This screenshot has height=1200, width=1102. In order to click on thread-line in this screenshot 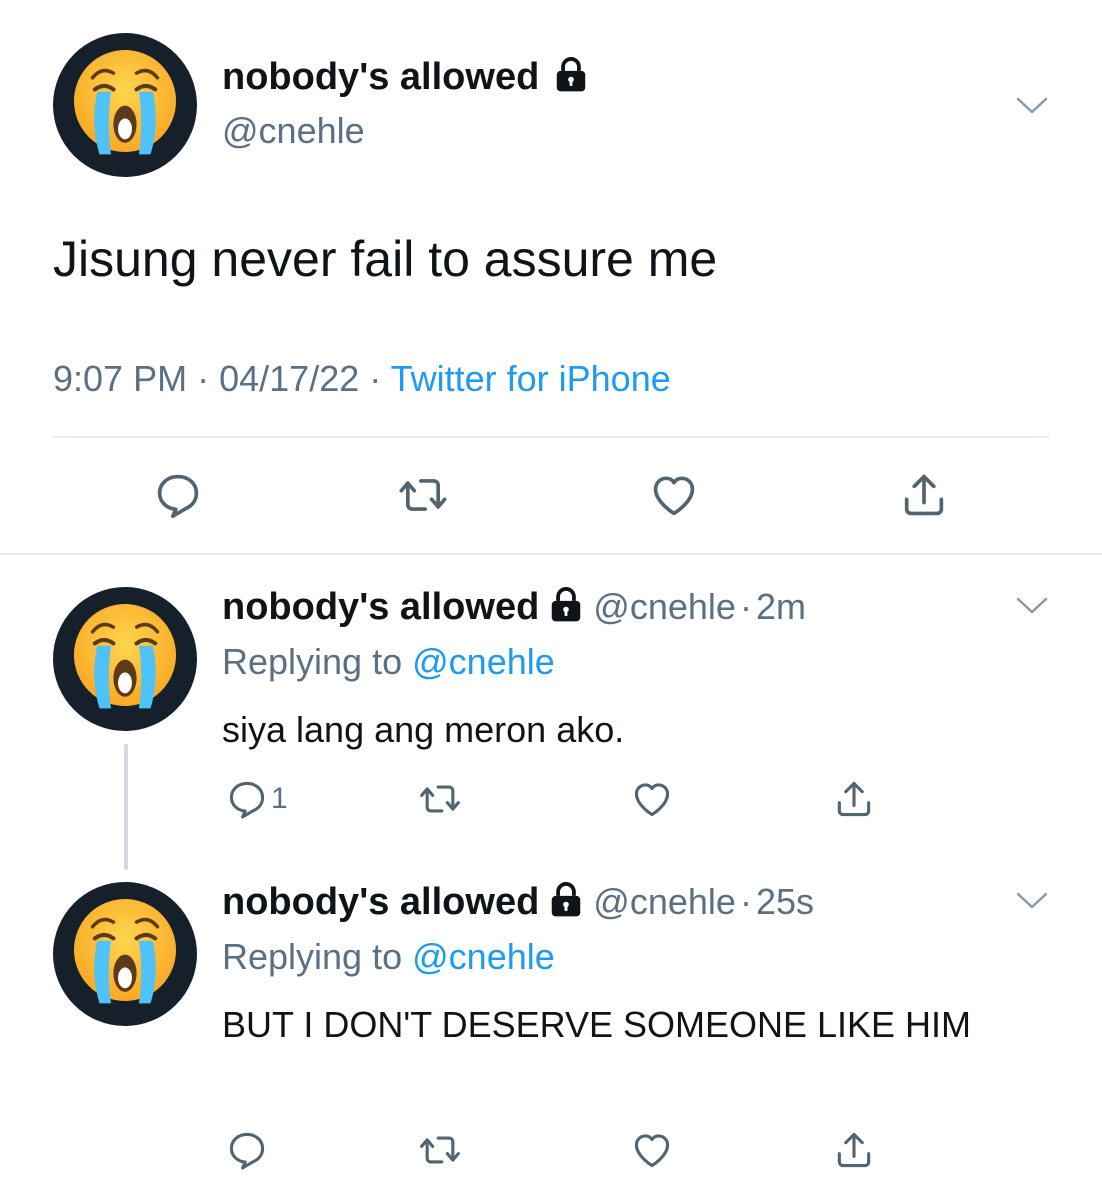, I will do `click(126, 807)`.